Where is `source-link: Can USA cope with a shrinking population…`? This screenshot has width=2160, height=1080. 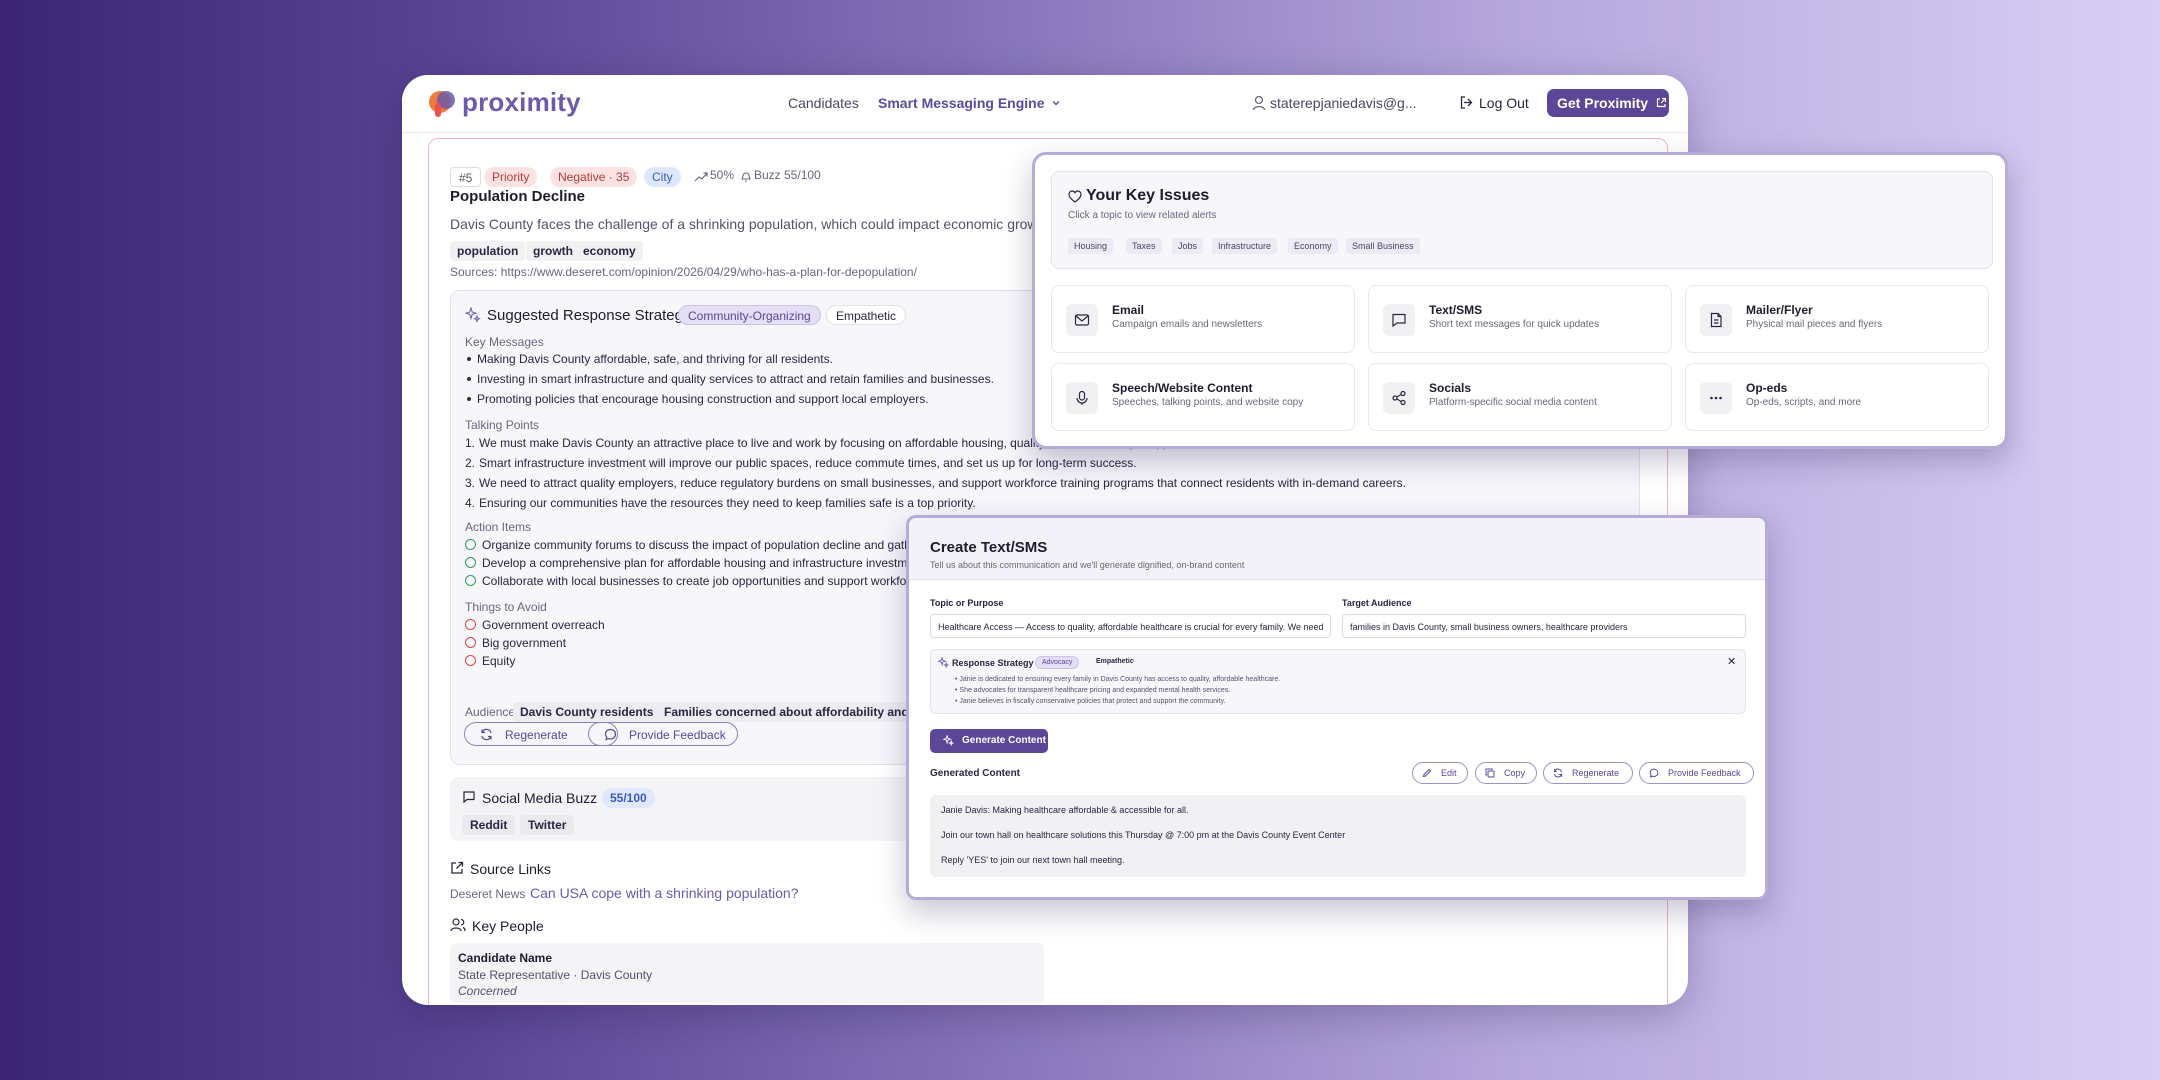
source-link: Can USA cope with a shrinking population… is located at coordinates (664, 893).